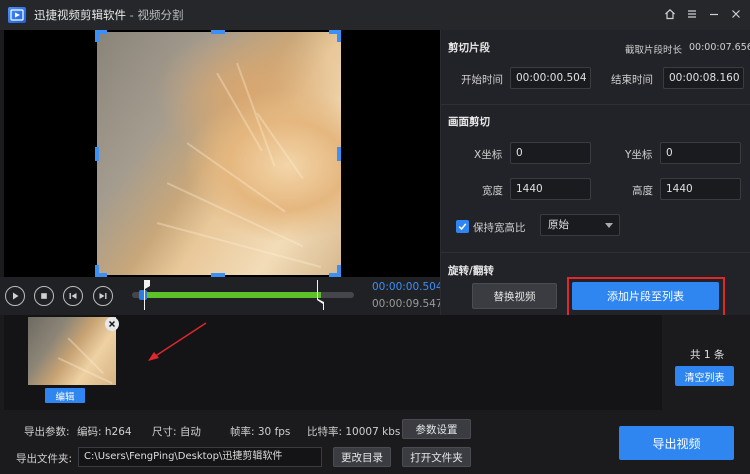  Describe the element at coordinates (97, 36) in the screenshot. I see `crop-handle-top-left` at that location.